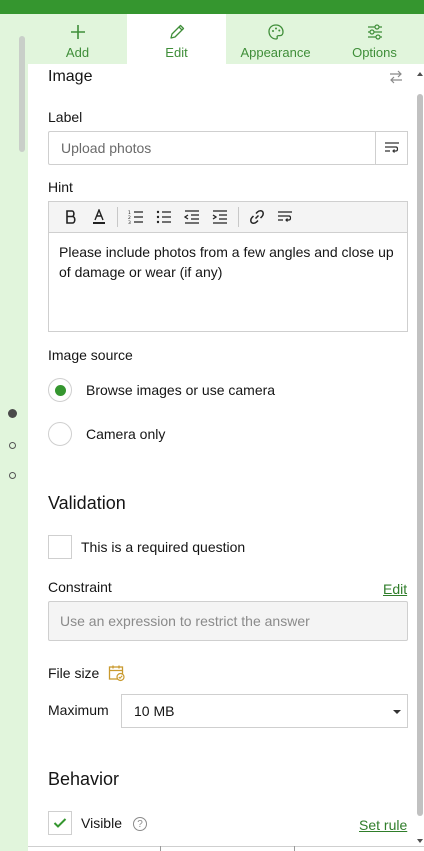 This screenshot has height=851, width=424. What do you see at coordinates (101, 823) in the screenshot?
I see `visible-label: Visible` at bounding box center [101, 823].